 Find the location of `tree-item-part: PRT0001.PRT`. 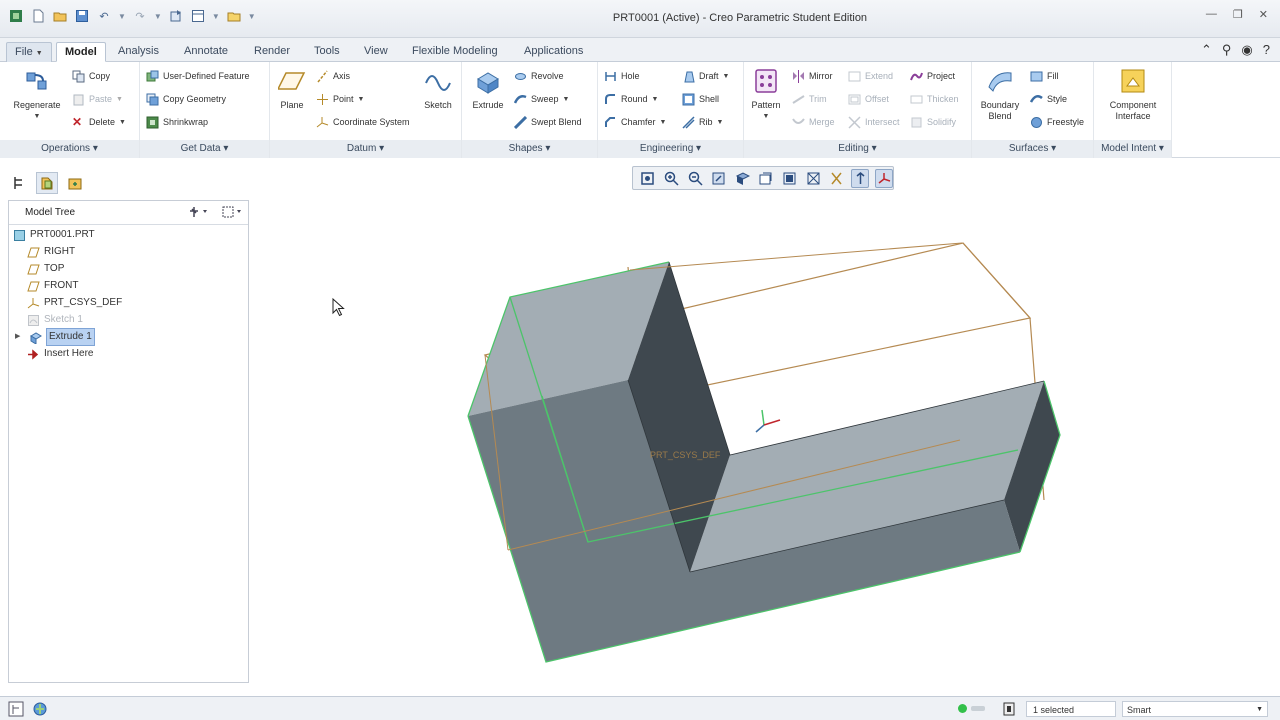

tree-item-part: PRT0001.PRT is located at coordinates (54, 235).